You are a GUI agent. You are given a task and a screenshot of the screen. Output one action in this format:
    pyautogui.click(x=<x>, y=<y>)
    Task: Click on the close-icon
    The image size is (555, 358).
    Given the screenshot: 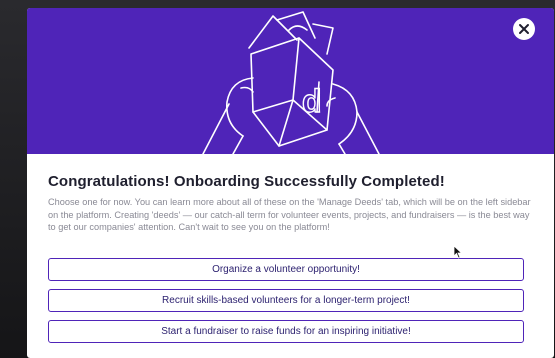 What is the action you would take?
    pyautogui.click(x=524, y=29)
    